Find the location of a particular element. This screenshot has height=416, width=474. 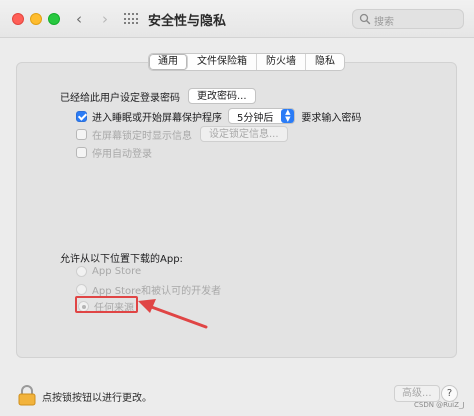

zoom-window-button is located at coordinates (54, 19).